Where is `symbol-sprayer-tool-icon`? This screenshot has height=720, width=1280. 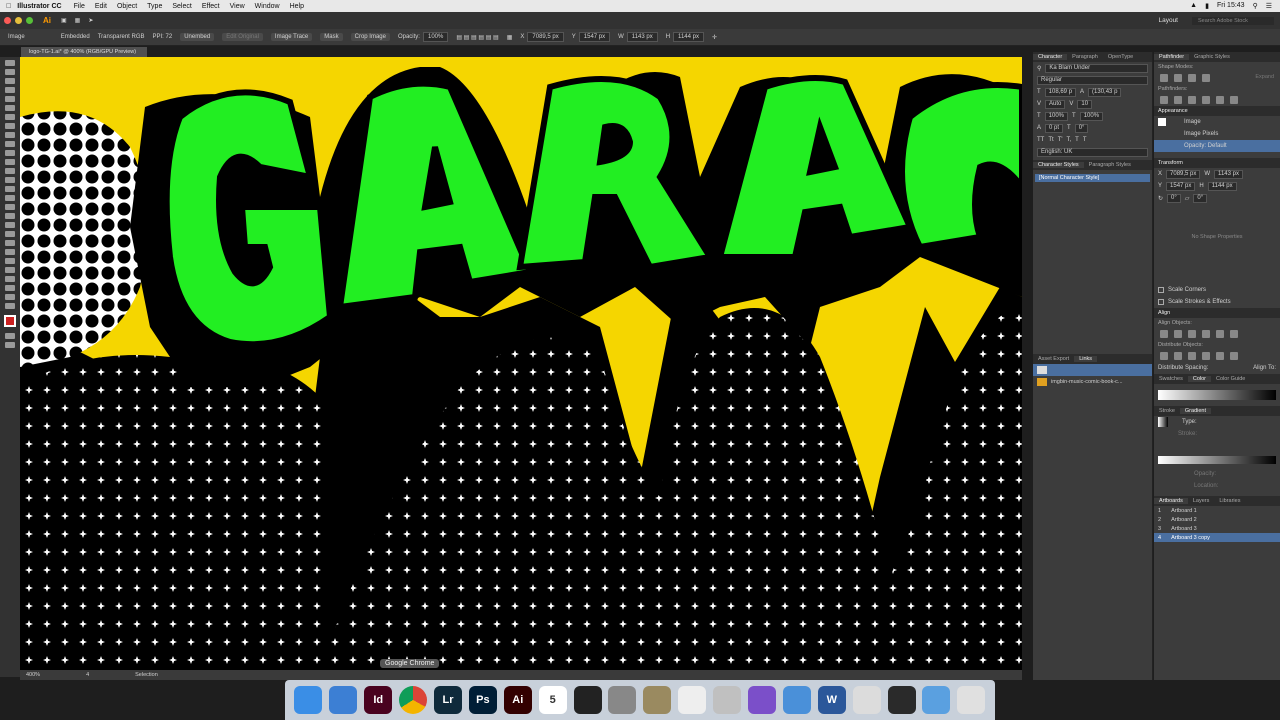 symbol-sprayer-tool-icon is located at coordinates (10, 261).